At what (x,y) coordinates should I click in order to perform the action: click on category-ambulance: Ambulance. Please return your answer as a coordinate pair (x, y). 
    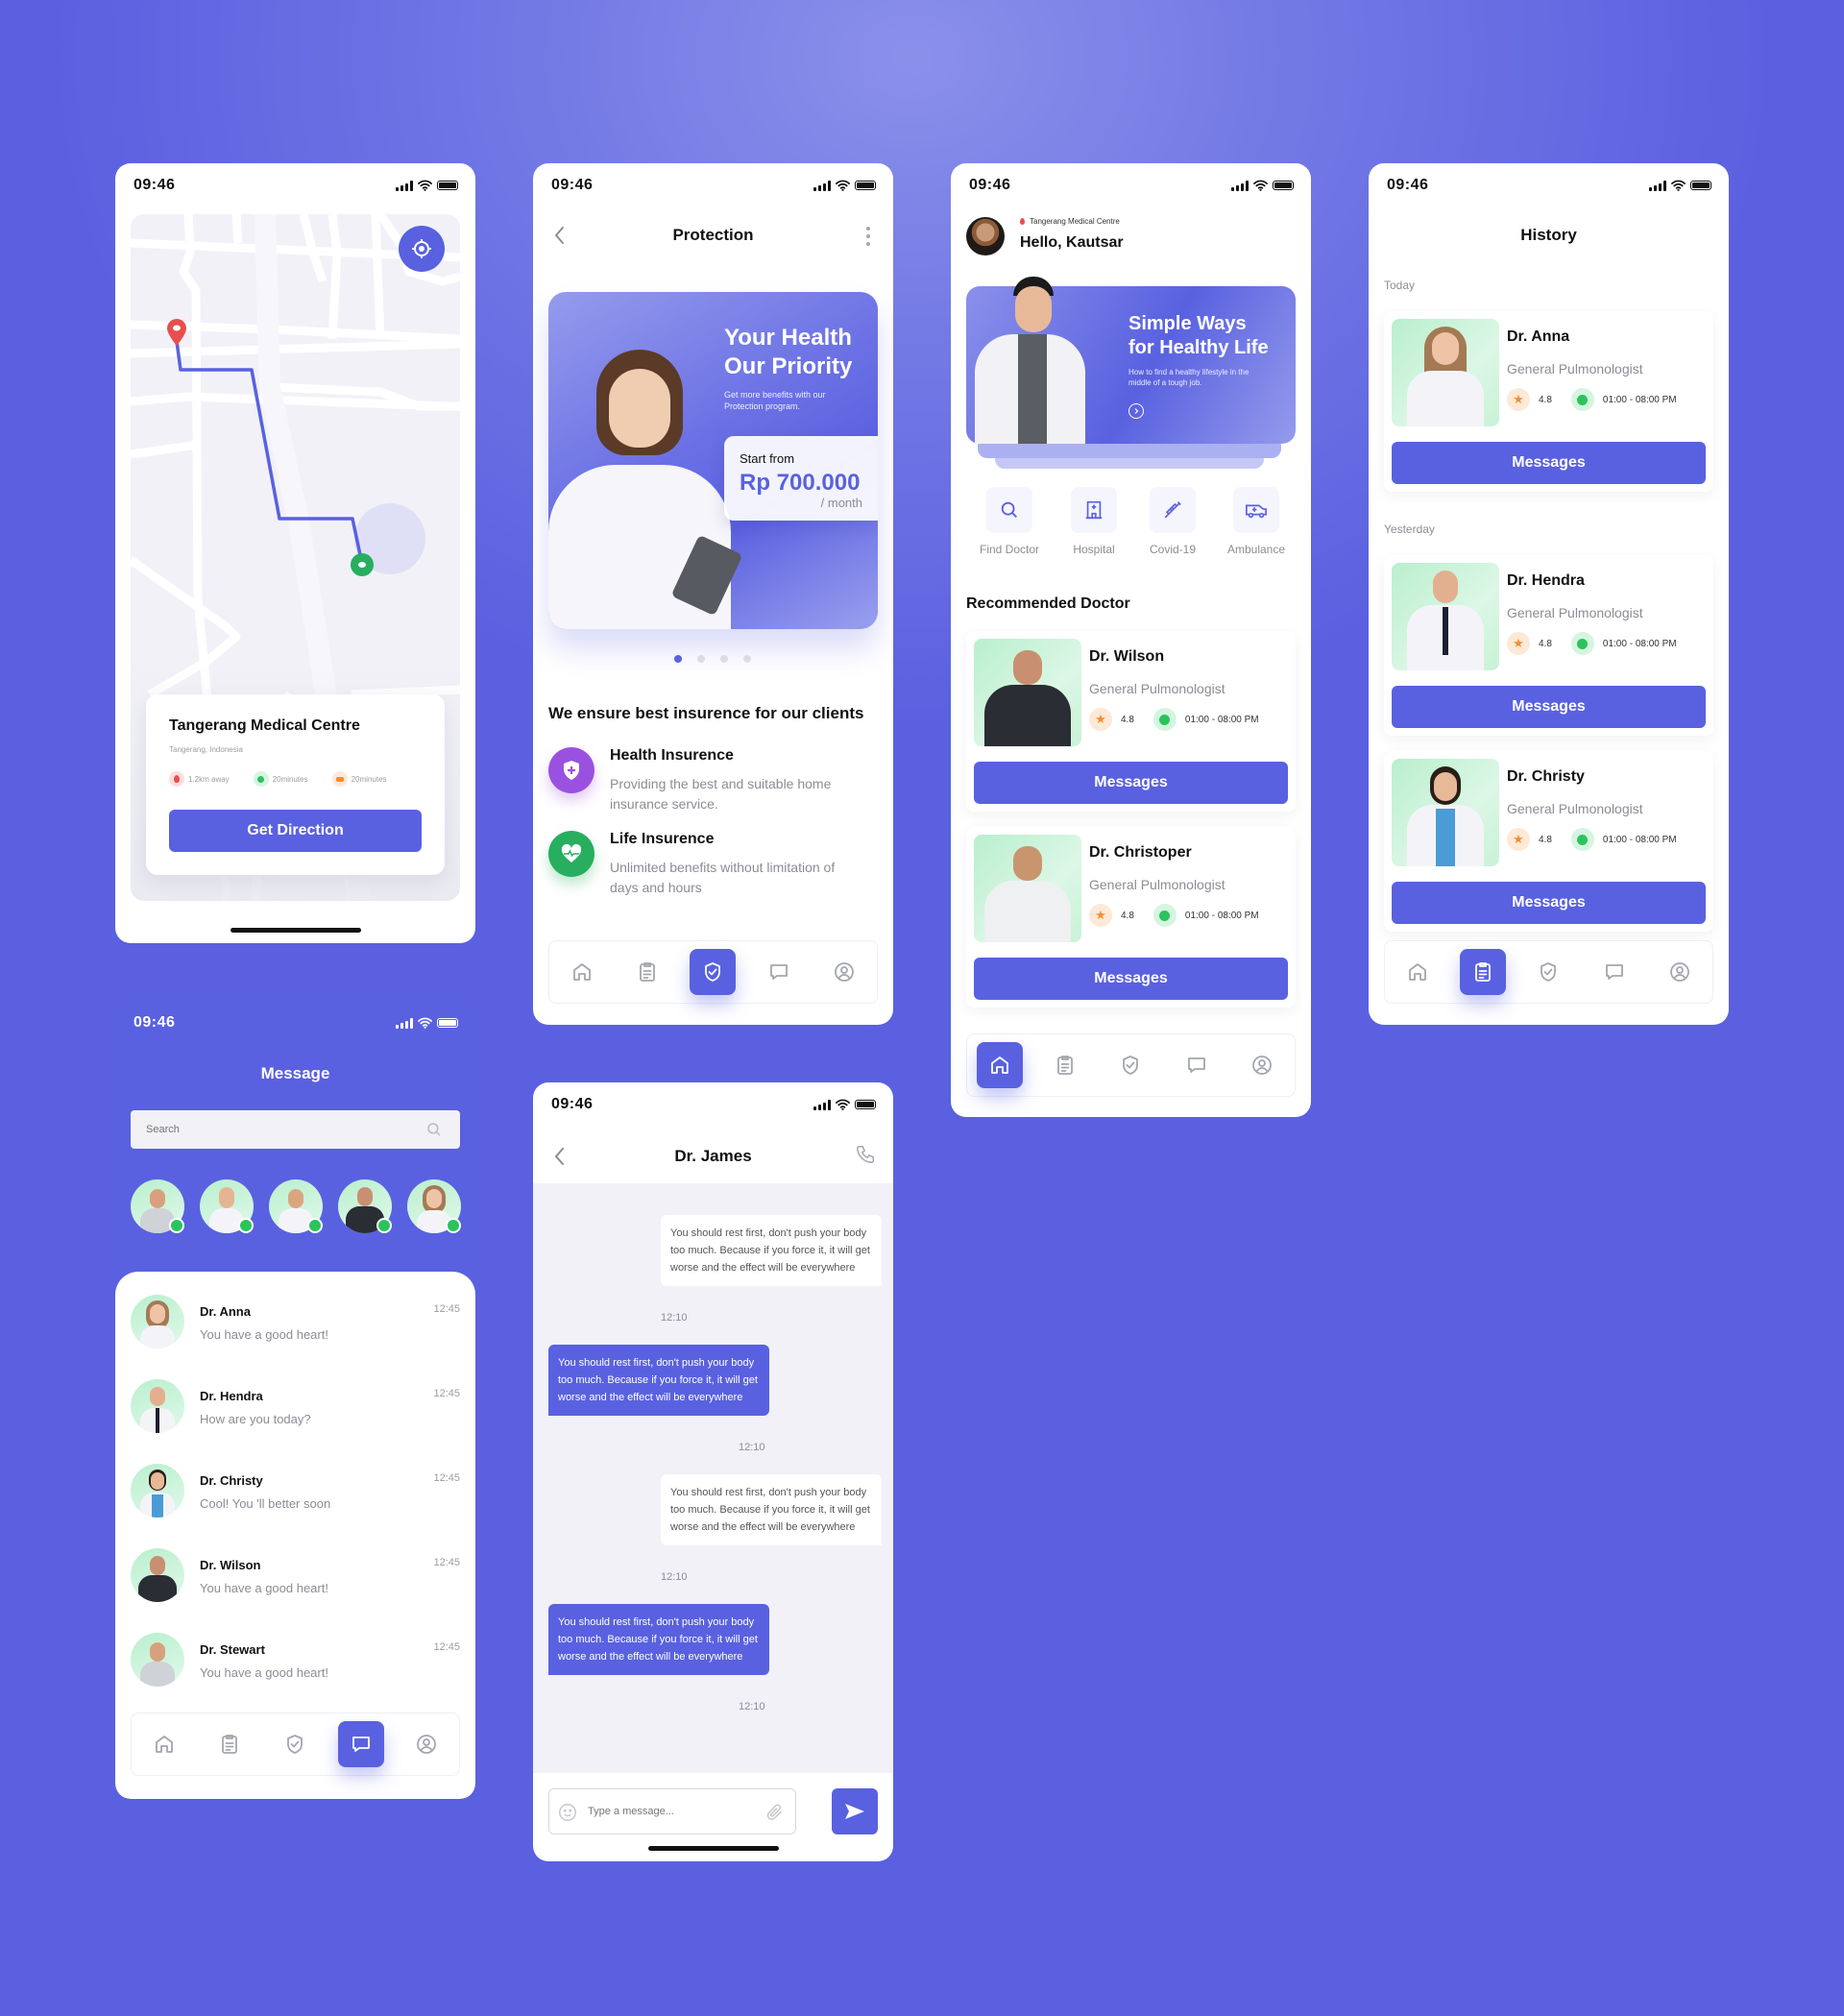
    Looking at the image, I should click on (1256, 521).